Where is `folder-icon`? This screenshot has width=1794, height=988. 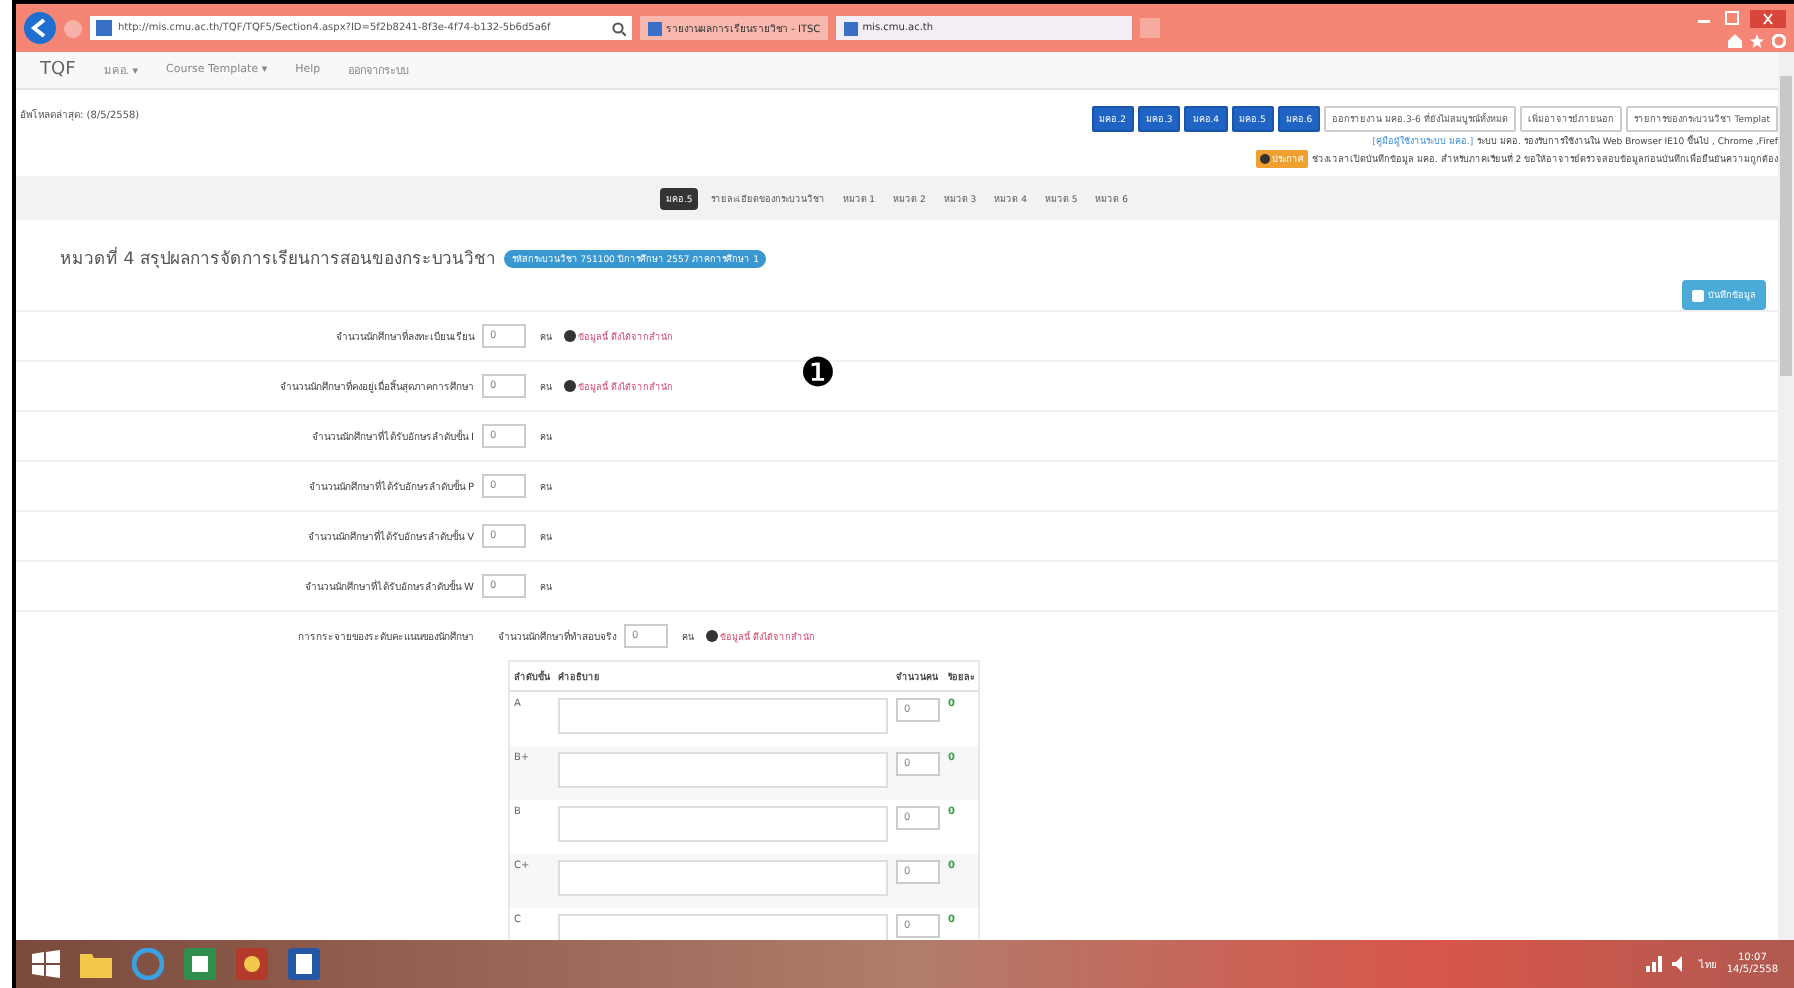 folder-icon is located at coordinates (96, 964).